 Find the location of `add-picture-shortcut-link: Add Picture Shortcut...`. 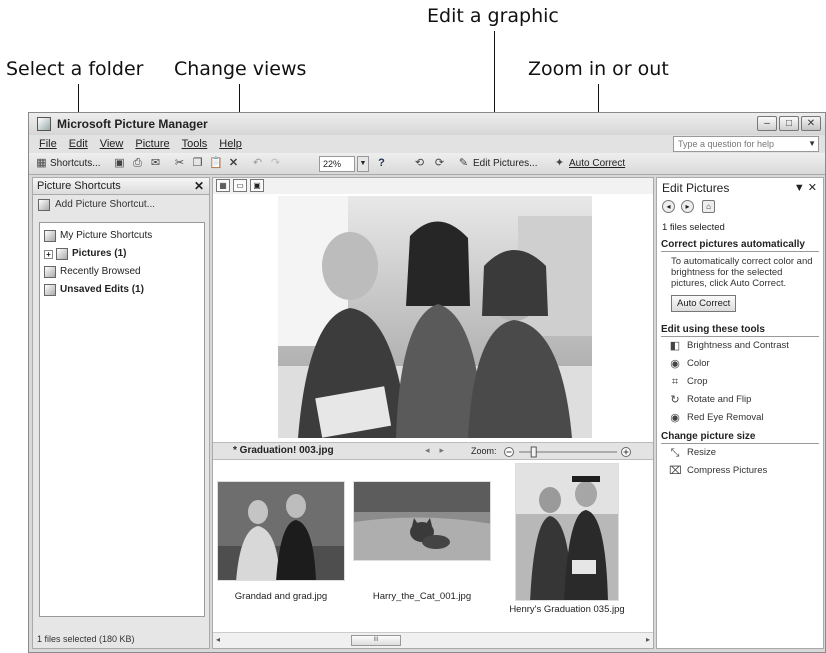

add-picture-shortcut-link: Add Picture Shortcut... is located at coordinates (121, 205).